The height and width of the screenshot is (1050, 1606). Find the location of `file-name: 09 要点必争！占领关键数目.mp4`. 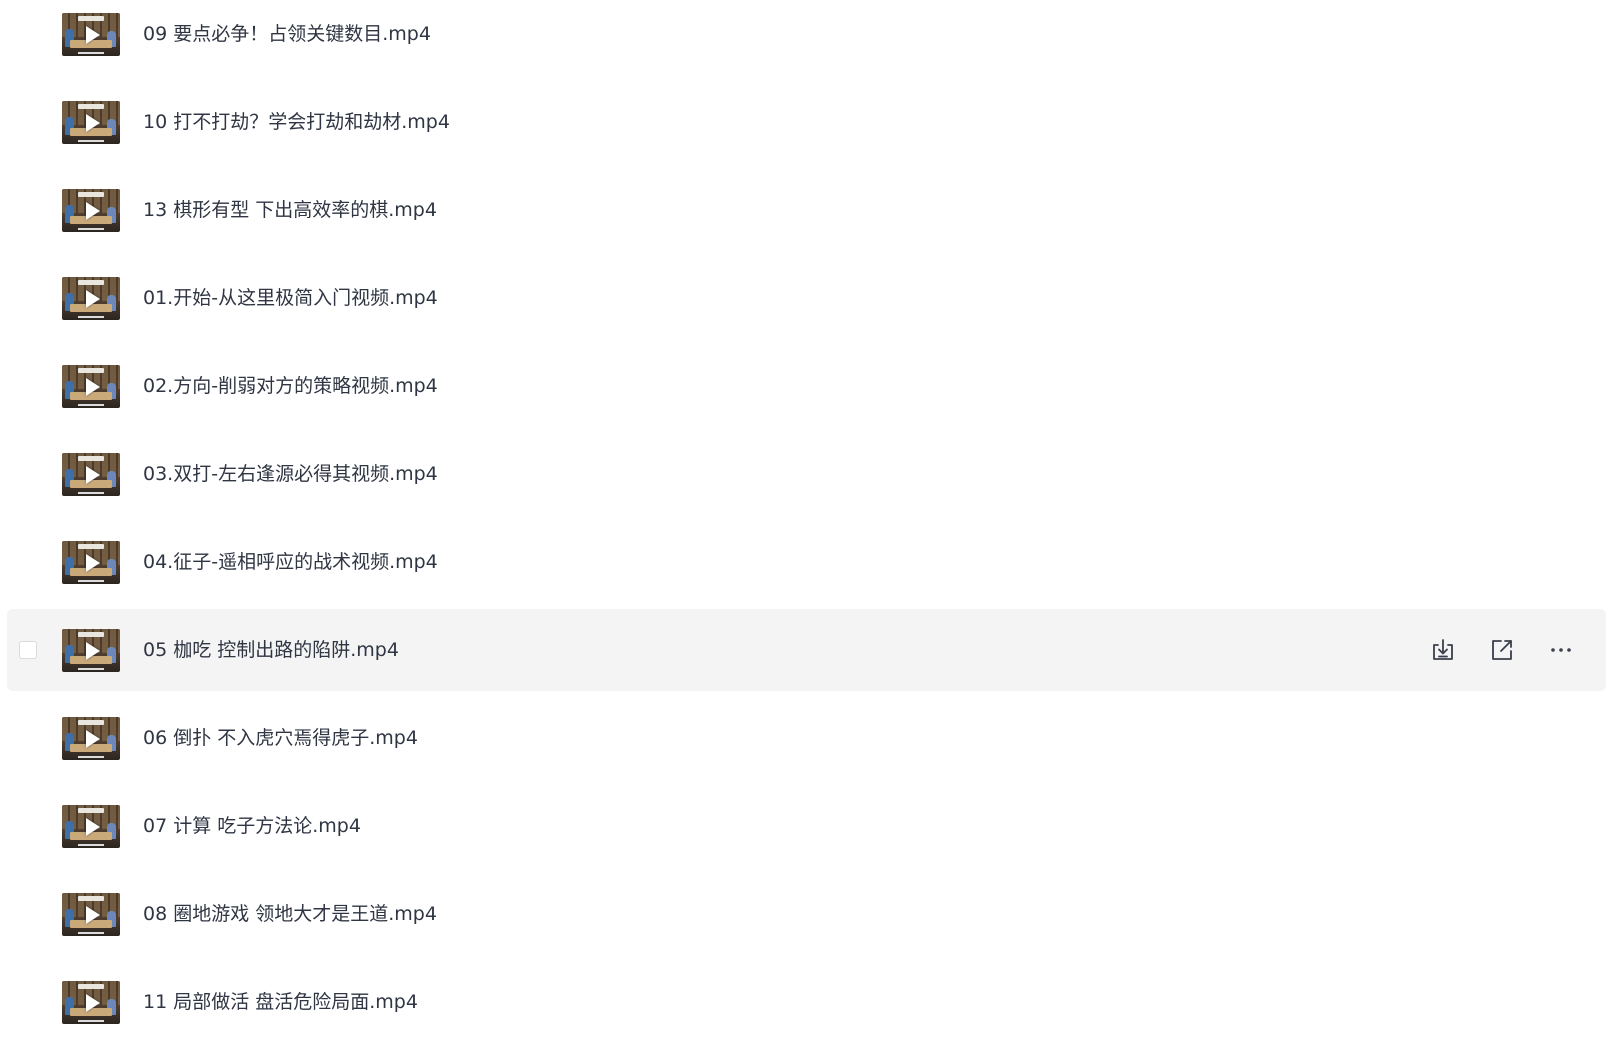

file-name: 09 要点必争！占领关键数目.mp4 is located at coordinates (287, 37).